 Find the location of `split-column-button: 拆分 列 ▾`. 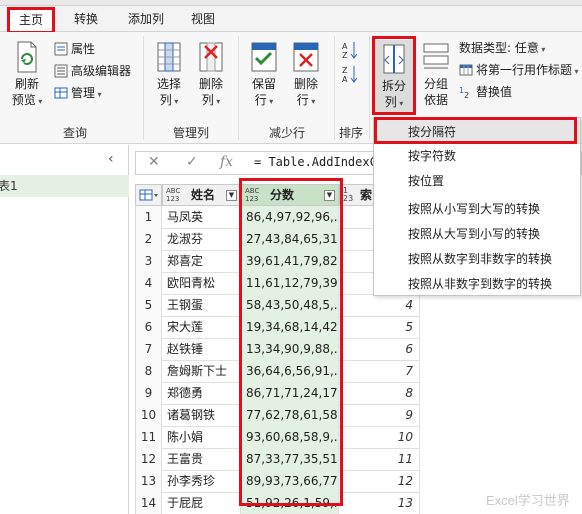

split-column-button: 拆分 列 ▾ is located at coordinates (394, 76).